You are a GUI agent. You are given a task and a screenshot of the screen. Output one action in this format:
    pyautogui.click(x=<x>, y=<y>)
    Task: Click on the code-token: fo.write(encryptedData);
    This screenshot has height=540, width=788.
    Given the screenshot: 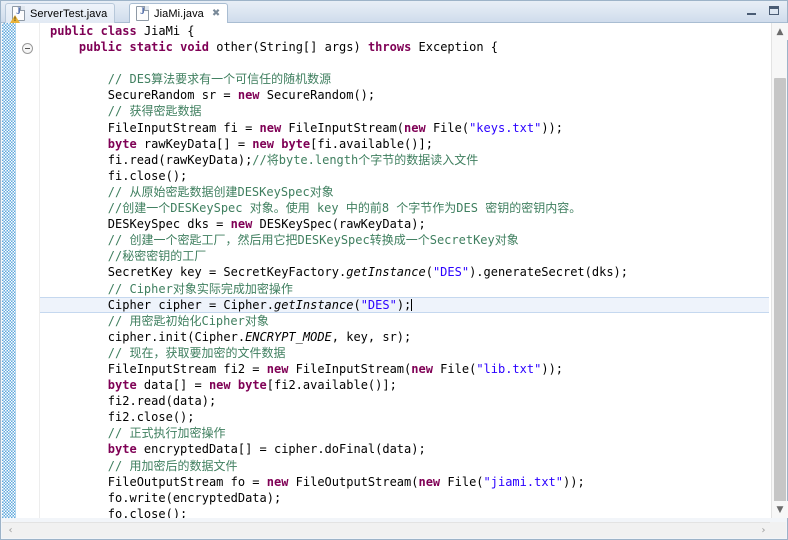 What is the action you would take?
    pyautogui.click(x=194, y=497)
    